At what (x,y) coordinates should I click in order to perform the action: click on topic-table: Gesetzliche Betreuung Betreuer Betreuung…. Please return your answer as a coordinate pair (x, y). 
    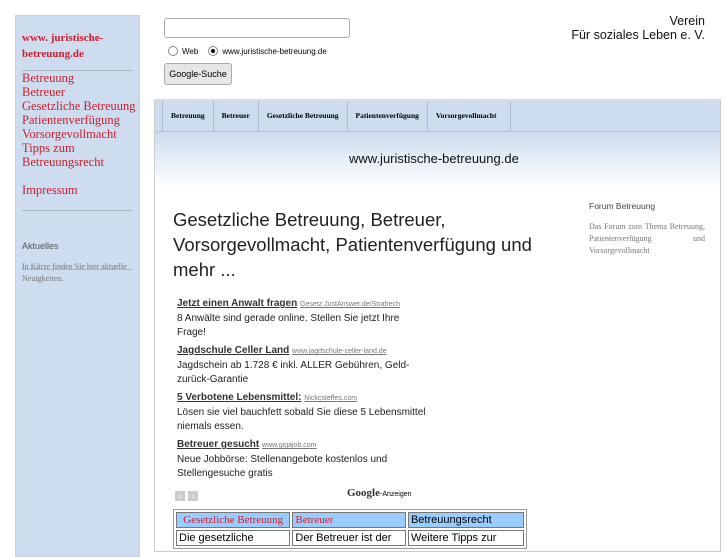
    Looking at the image, I should click on (350, 529).